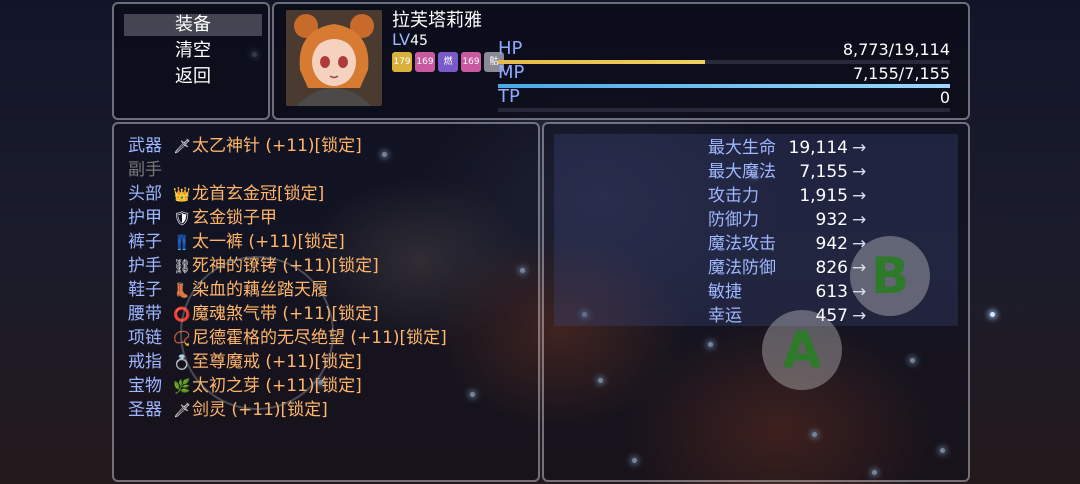 The width and height of the screenshot is (1080, 484). What do you see at coordinates (145, 314) in the screenshot?
I see `slot-type-label: 腰带` at bounding box center [145, 314].